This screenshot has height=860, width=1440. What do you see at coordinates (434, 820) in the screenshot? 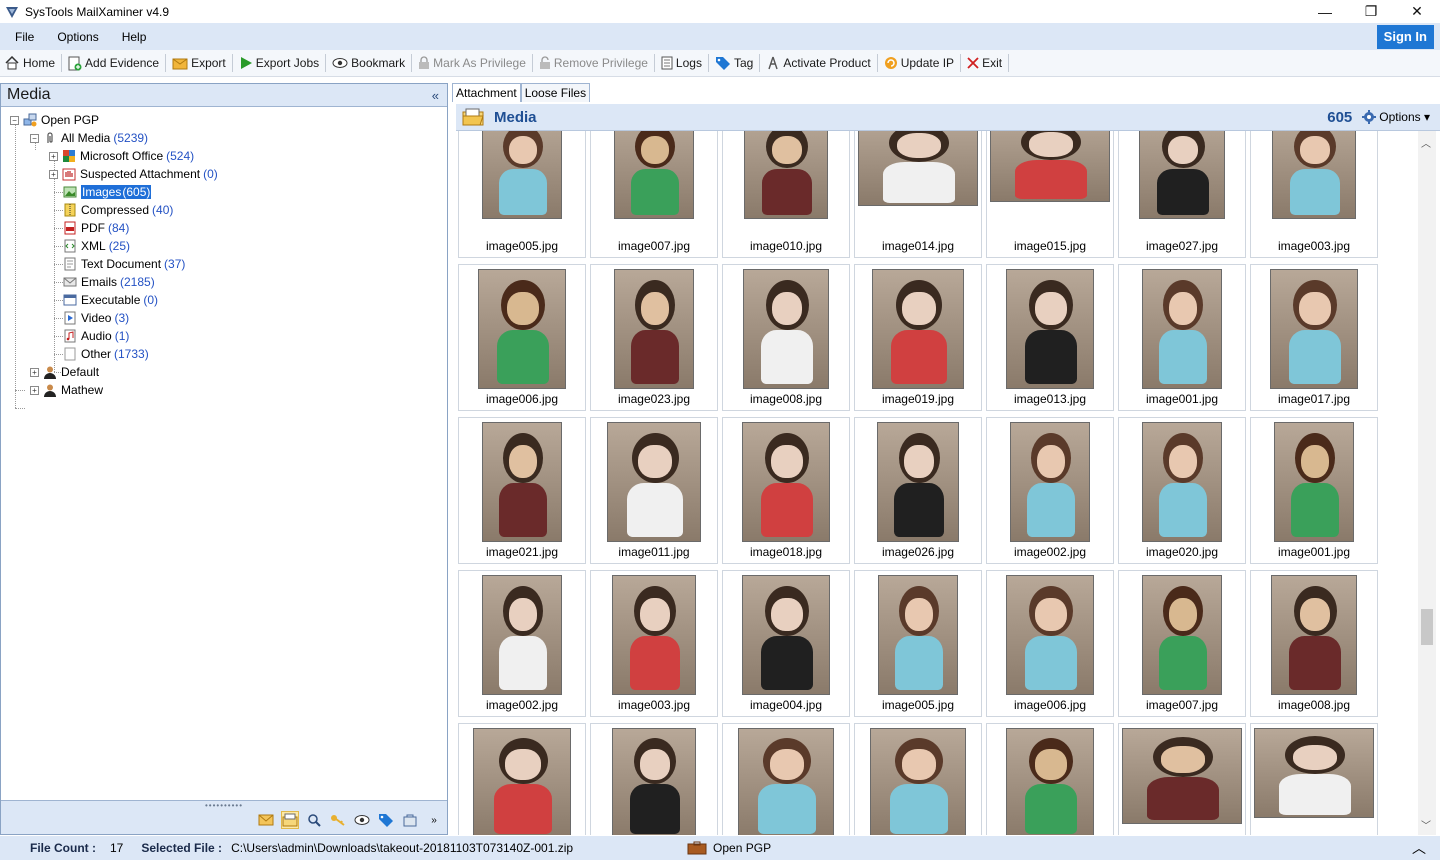
I see `more-options-icon: »` at bounding box center [434, 820].